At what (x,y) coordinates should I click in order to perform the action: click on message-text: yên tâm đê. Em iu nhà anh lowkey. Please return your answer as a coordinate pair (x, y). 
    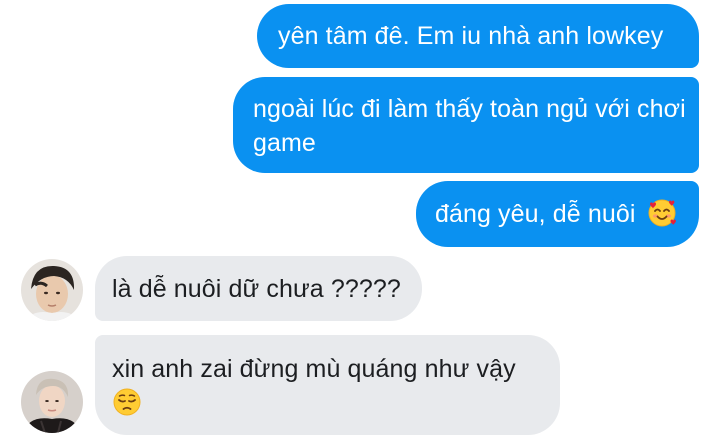
    Looking at the image, I should click on (471, 36).